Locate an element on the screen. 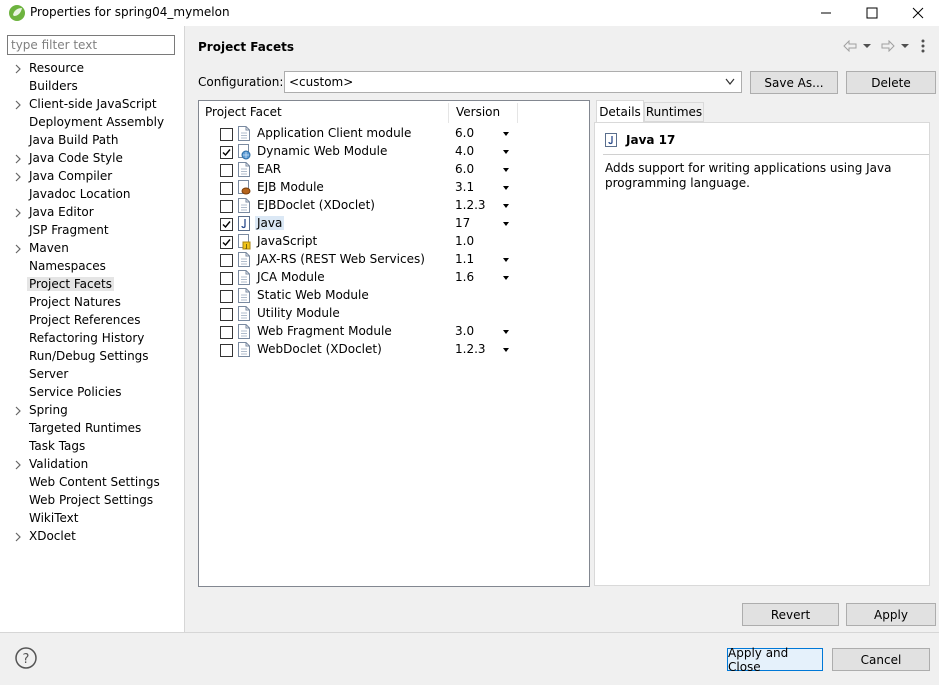 This screenshot has height=685, width=939. cancel-button: Cancel is located at coordinates (881, 659).